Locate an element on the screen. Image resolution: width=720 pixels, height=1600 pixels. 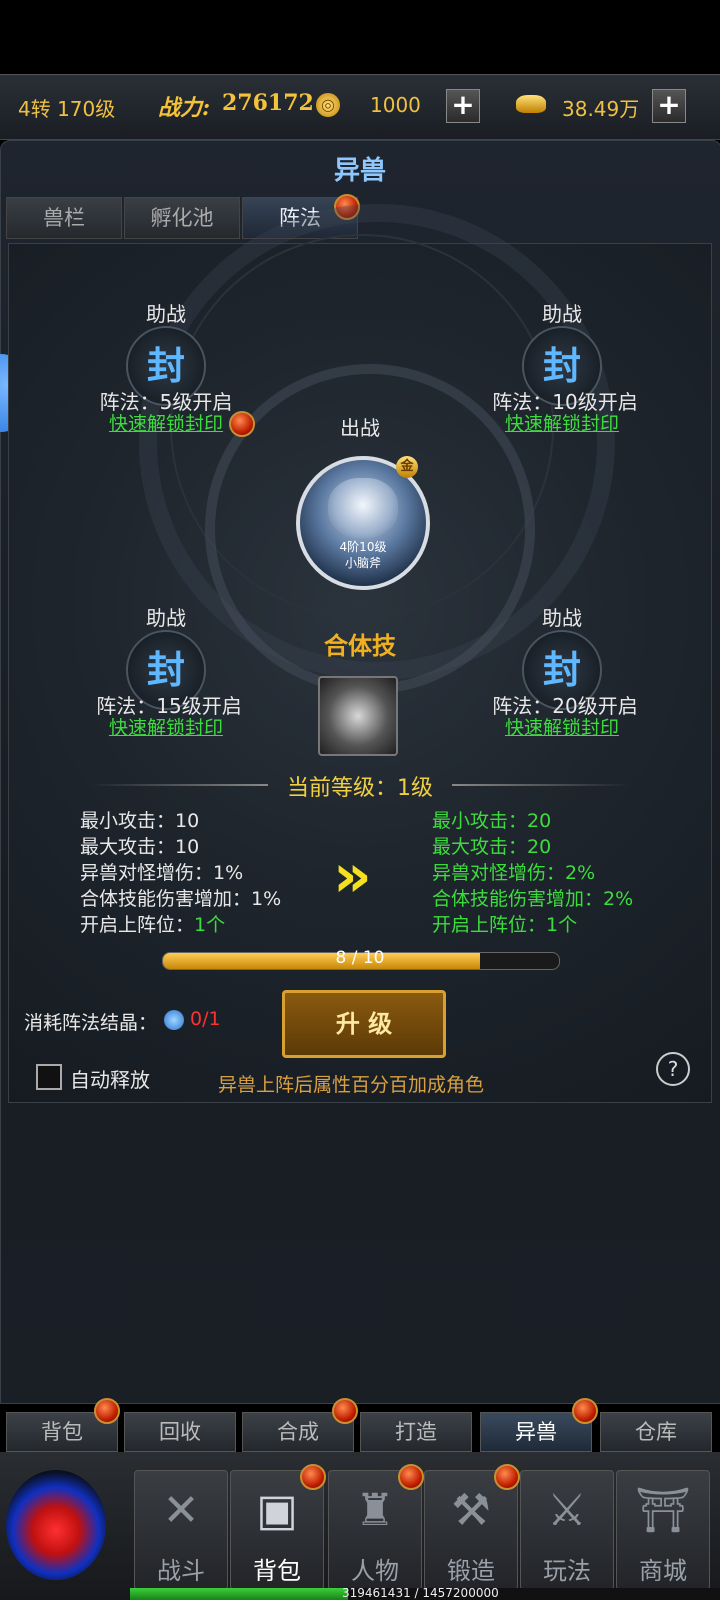
nav-forge-label: 锻造 is located at coordinates (471, 1571).